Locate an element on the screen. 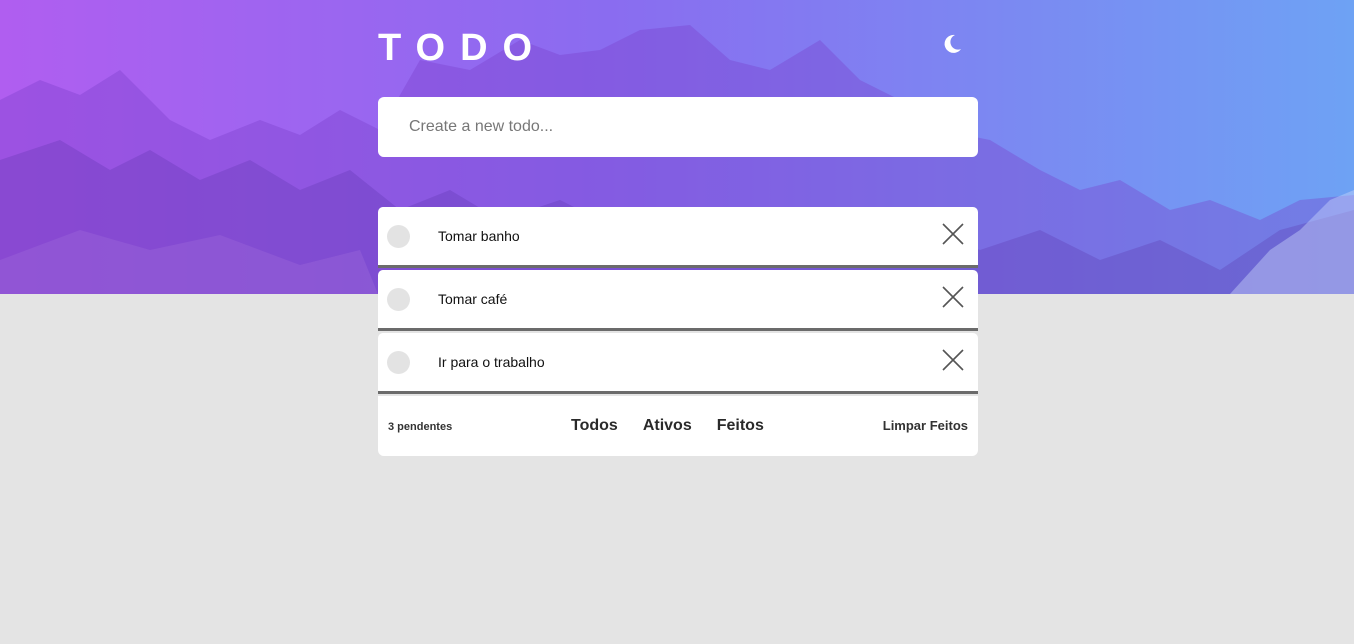 The width and height of the screenshot is (1354, 644). filter-group: Todos Ativos Feitos is located at coordinates (667, 426).